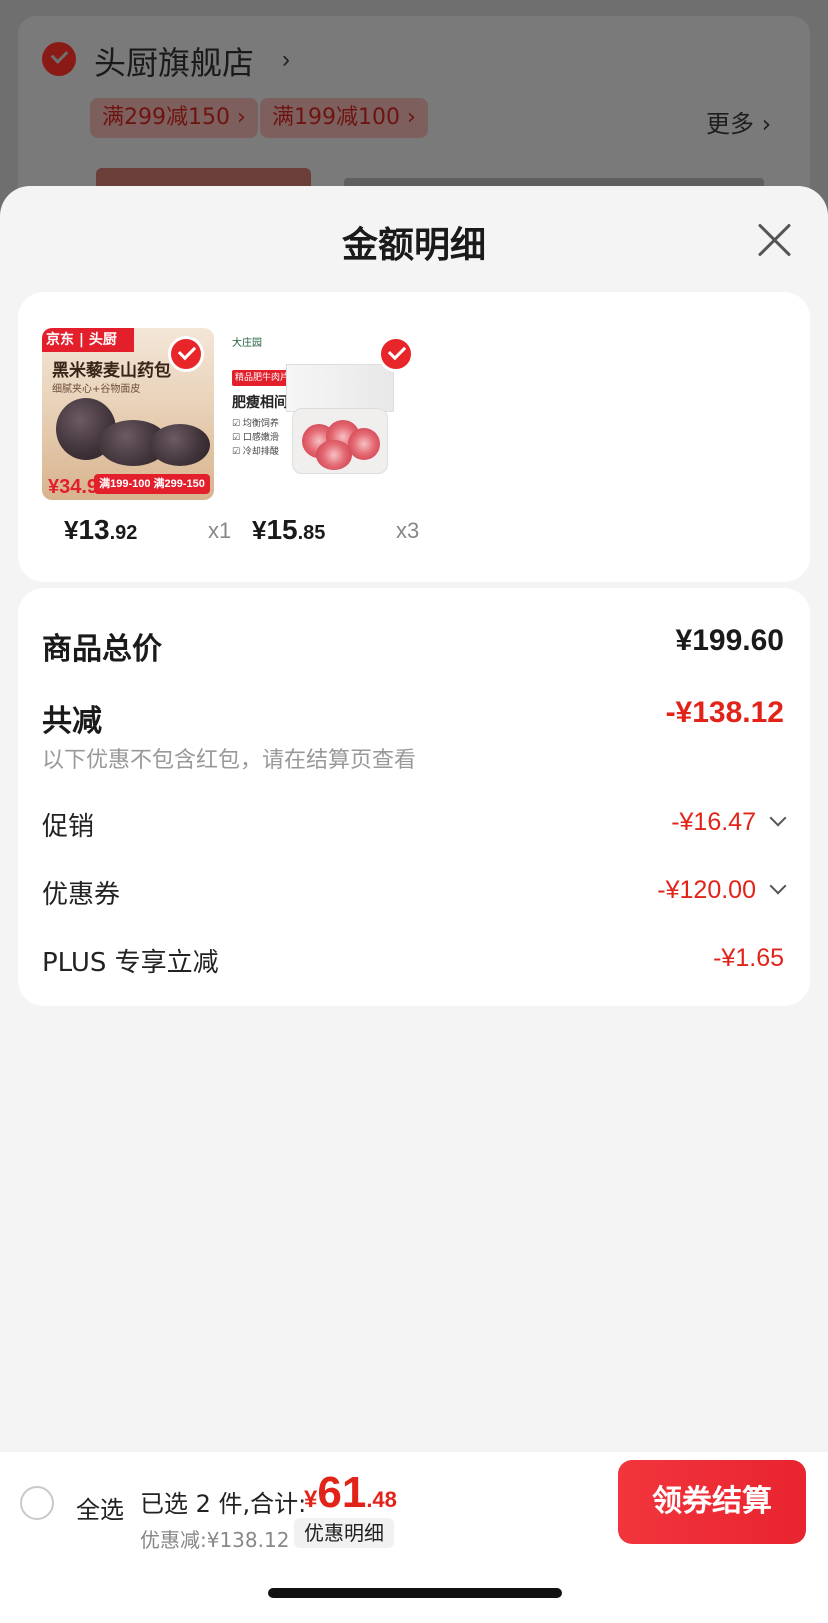 This screenshot has width=828, height=1623. I want to click on product-image-feature: ☑ 口感嫩滑, so click(255, 438).